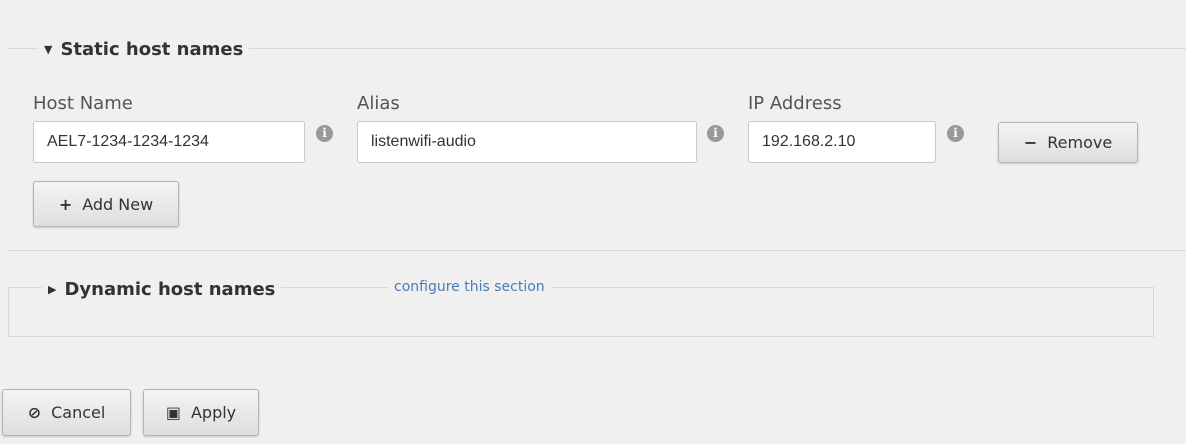  Describe the element at coordinates (169, 142) in the screenshot. I see `host-name-input` at that location.